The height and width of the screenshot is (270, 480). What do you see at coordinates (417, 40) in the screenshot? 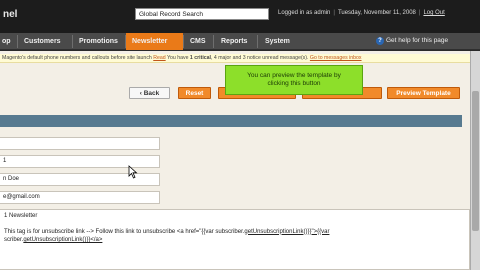
I see `help-label: Get help for this page` at bounding box center [417, 40].